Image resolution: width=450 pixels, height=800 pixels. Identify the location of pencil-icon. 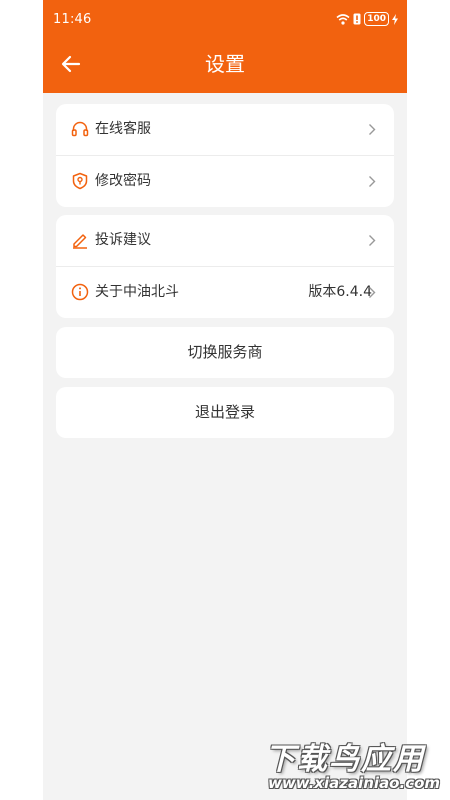
(80, 241).